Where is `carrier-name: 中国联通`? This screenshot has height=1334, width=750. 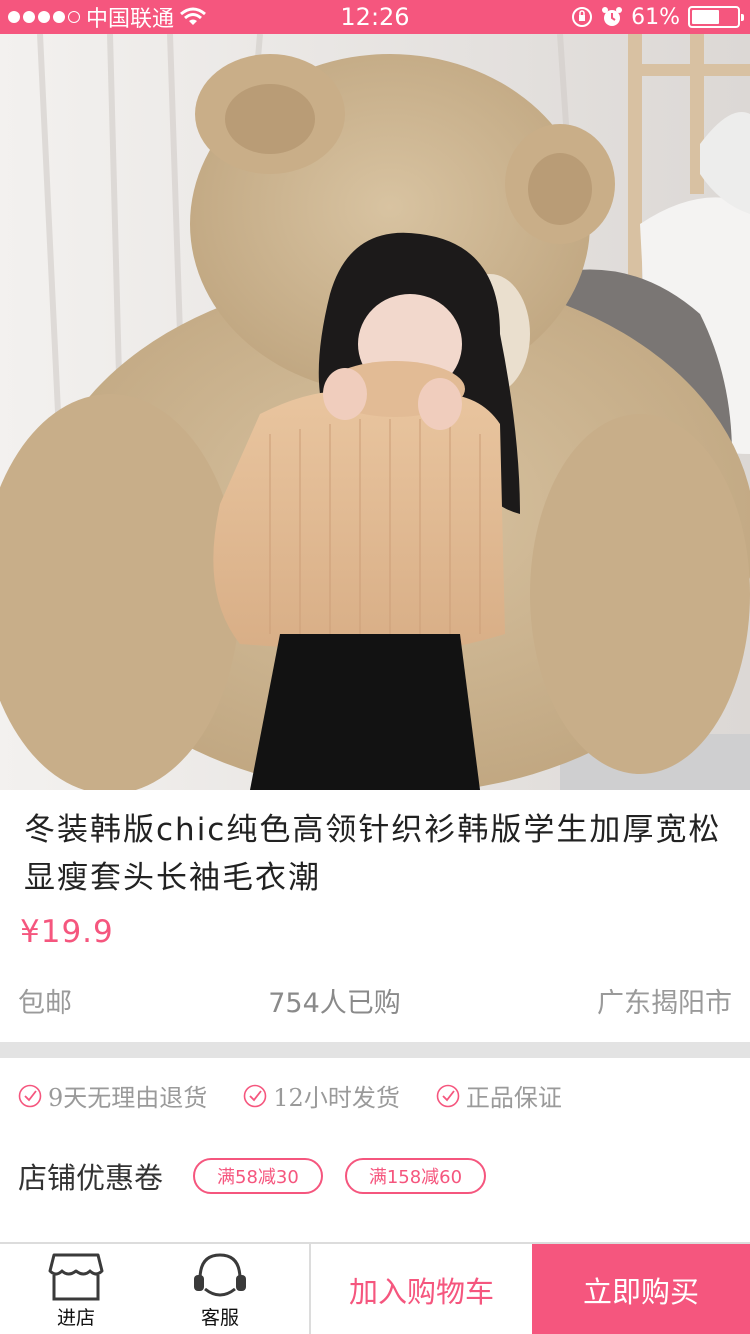 carrier-name: 中国联通 is located at coordinates (130, 19).